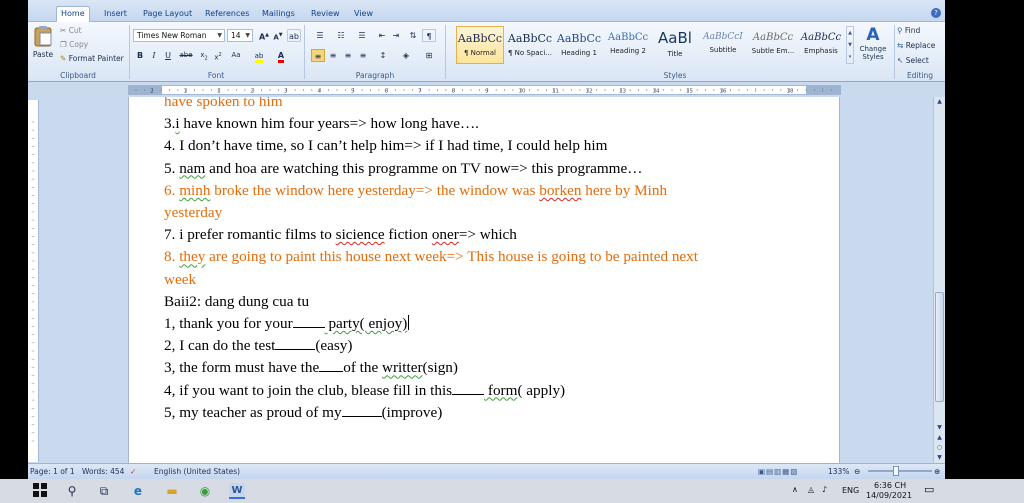  What do you see at coordinates (172, 491) in the screenshot?
I see `file-explorer-icon: ▬` at bounding box center [172, 491].